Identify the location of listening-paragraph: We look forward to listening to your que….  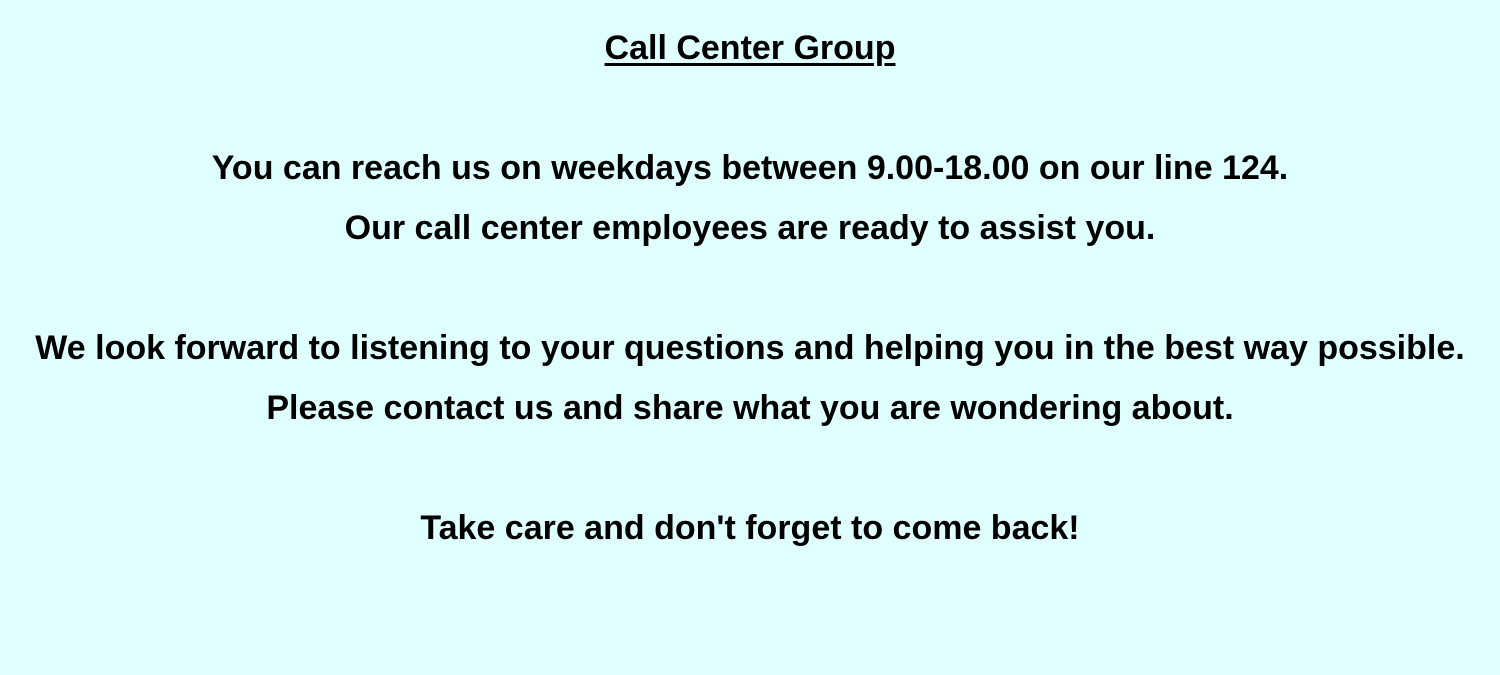
(750, 348).